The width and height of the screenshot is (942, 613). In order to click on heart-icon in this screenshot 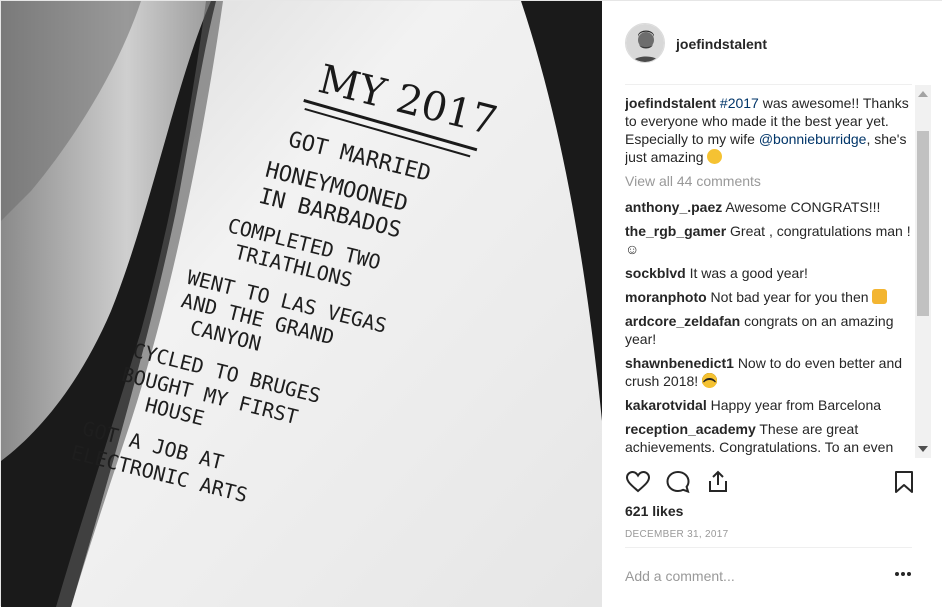, I will do `click(638, 482)`.